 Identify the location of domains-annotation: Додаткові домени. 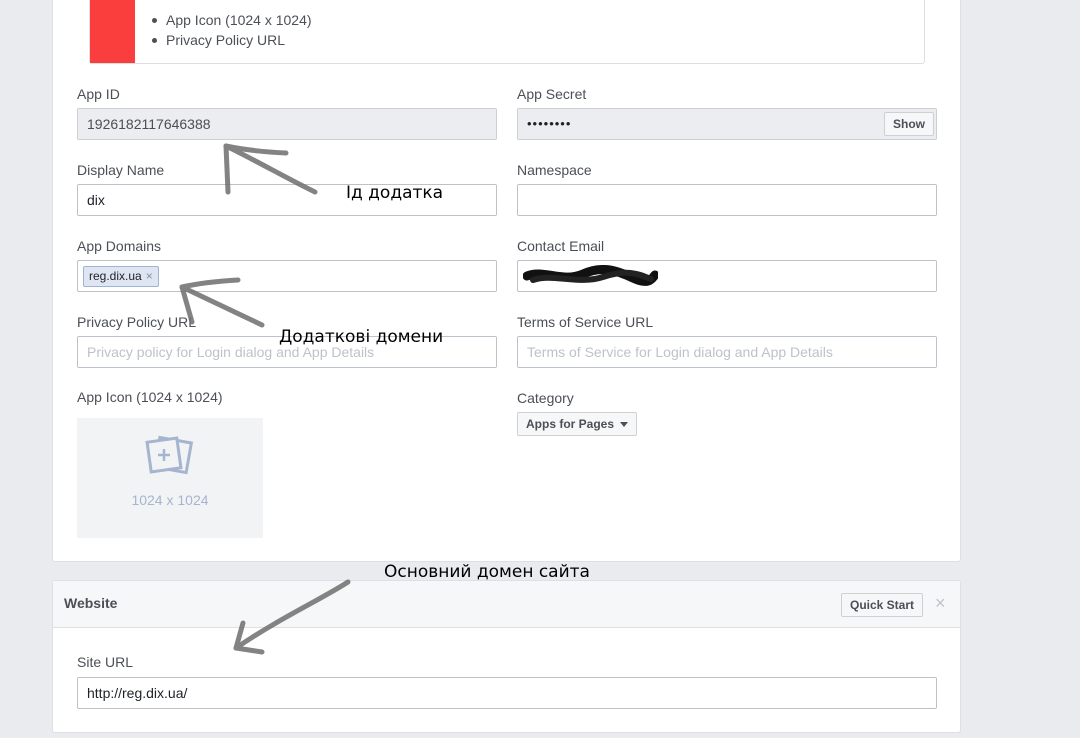
(361, 337).